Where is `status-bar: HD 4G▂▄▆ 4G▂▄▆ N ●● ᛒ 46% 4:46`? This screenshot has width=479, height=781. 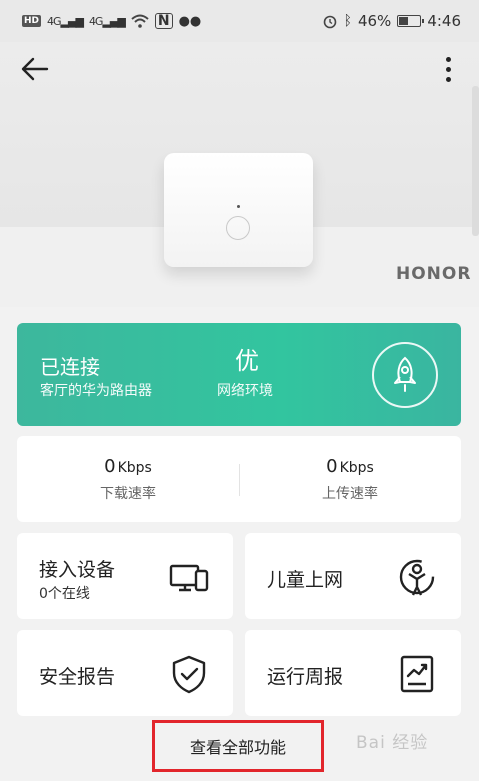 status-bar: HD 4G▂▄▆ 4G▂▄▆ N ●● ᛒ 46% 4:46 is located at coordinates (239, 21).